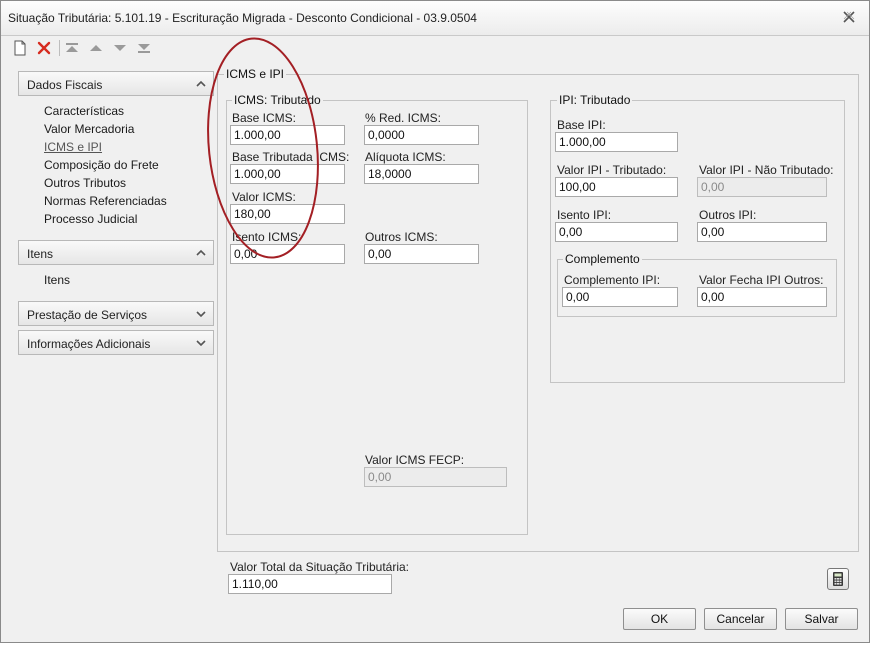  I want to click on nav-section-label: Itens, so click(40, 254).